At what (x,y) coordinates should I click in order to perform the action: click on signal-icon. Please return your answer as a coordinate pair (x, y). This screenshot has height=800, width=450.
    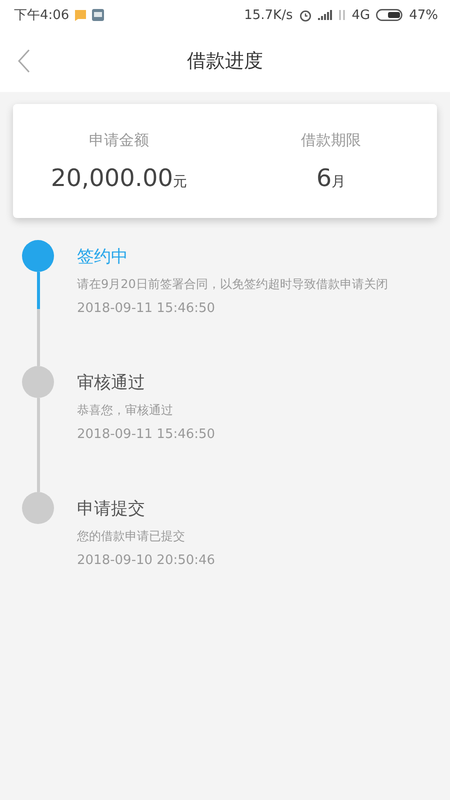
    Looking at the image, I should click on (325, 15).